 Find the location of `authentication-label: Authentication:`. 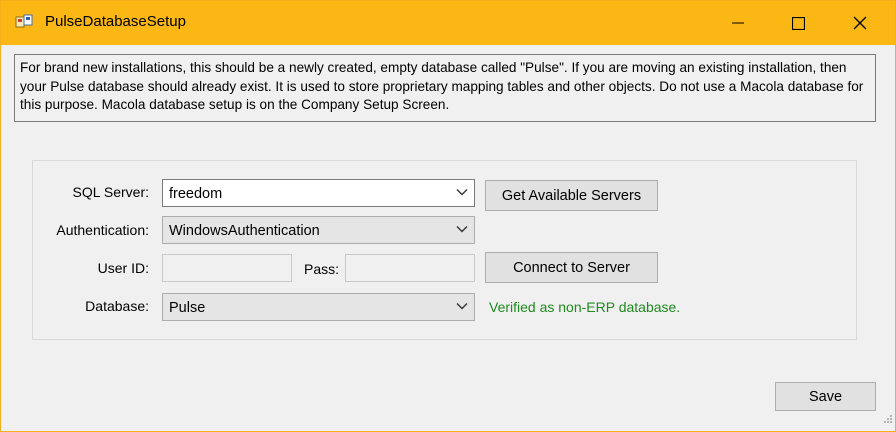

authentication-label: Authentication: is located at coordinates (102, 230).